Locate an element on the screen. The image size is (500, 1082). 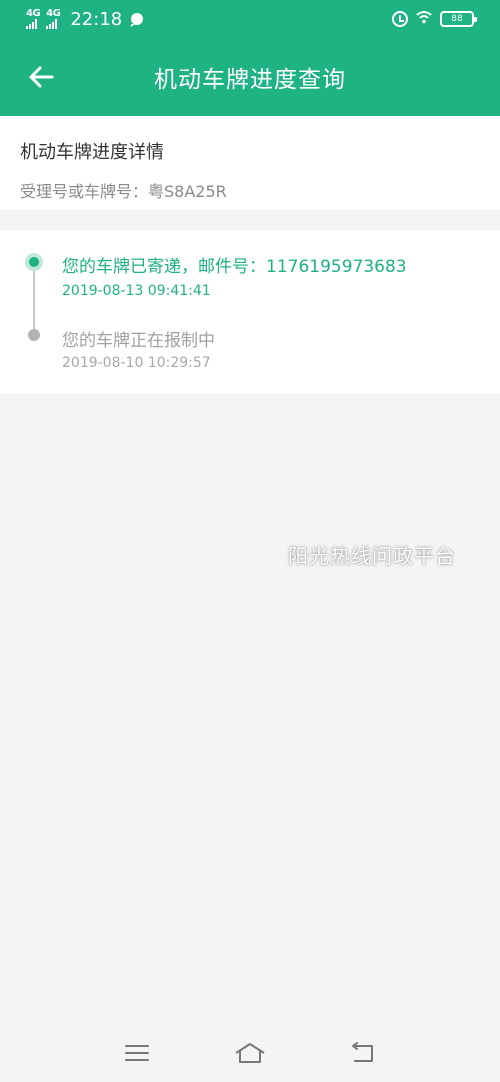
timeline-item-time: 2019-08-13 09:41:41 is located at coordinates (136, 291).